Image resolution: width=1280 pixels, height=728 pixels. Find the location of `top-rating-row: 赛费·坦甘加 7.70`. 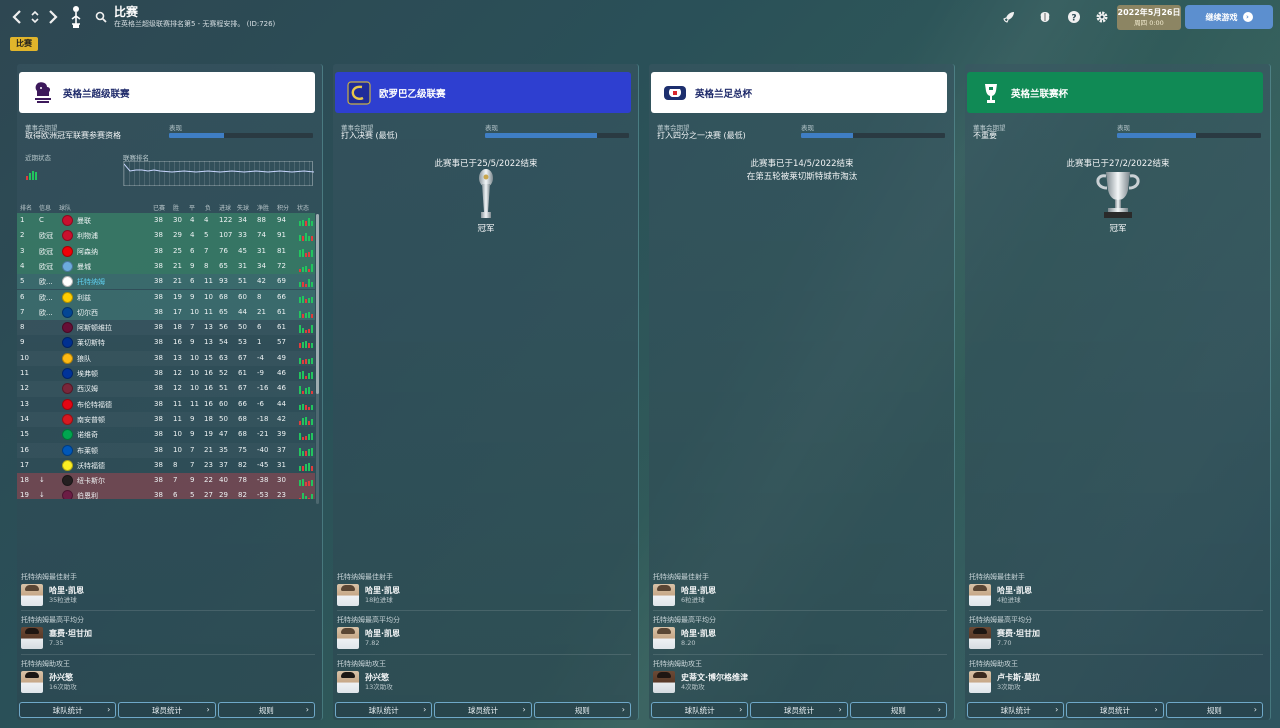

top-rating-row: 赛费·坦甘加 7.70 is located at coordinates (1116, 638).